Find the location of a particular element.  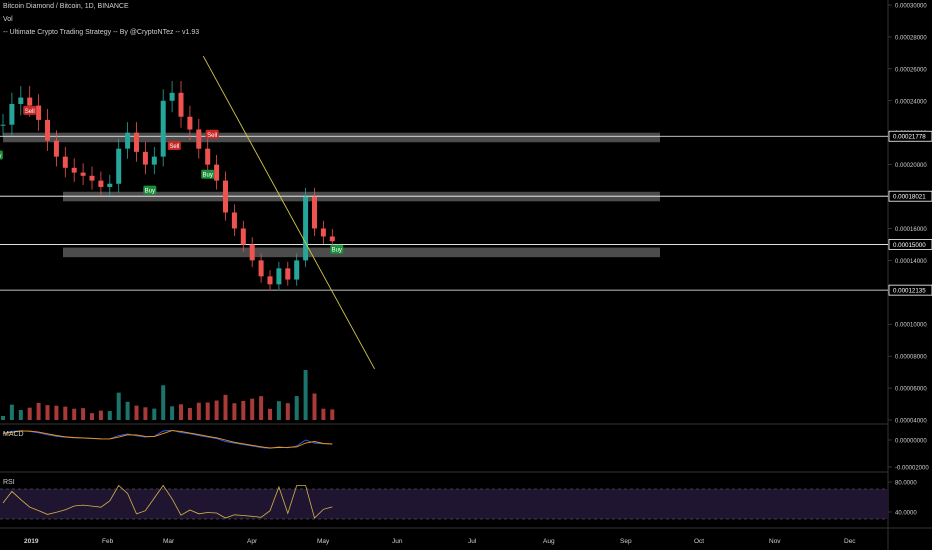

price-tag-label: 0.00018021 is located at coordinates (909, 197).